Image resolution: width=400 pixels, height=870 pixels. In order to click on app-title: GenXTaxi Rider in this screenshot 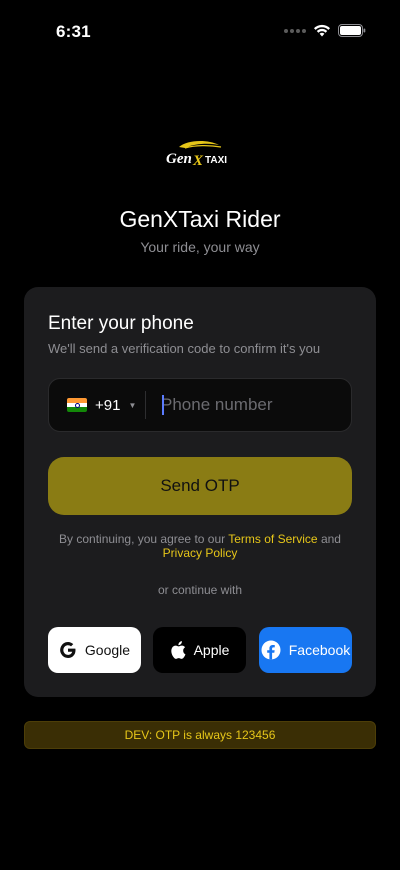, I will do `click(200, 219)`.